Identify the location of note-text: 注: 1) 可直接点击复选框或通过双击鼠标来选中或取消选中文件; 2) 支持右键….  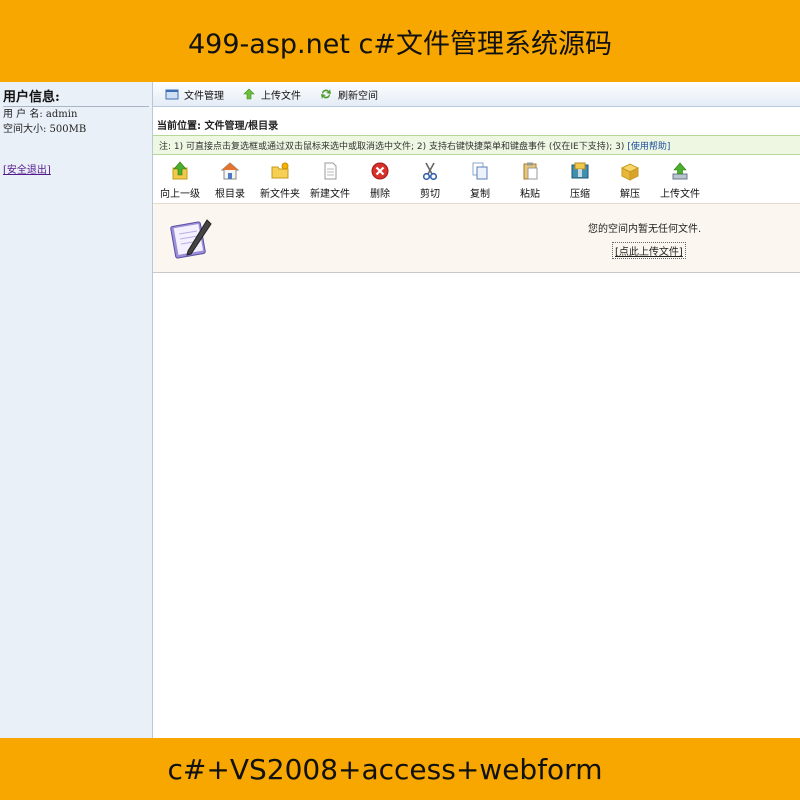
(392, 146).